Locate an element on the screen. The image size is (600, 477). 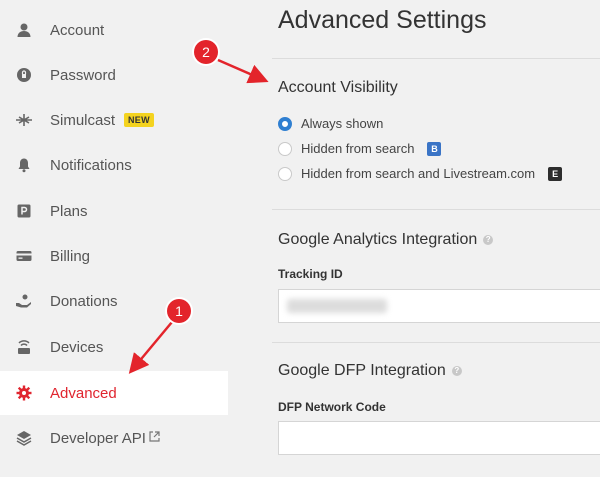
lock-icon is located at coordinates (24, 75).